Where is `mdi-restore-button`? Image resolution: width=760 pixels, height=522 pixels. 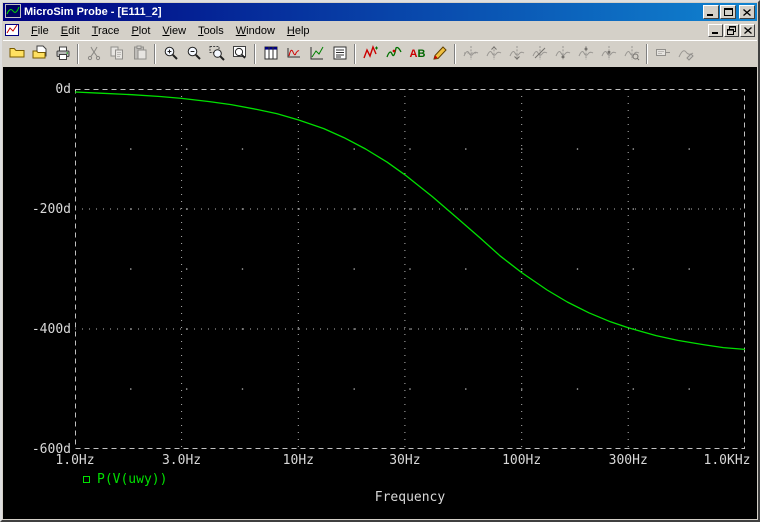
mdi-restore-button is located at coordinates (731, 30).